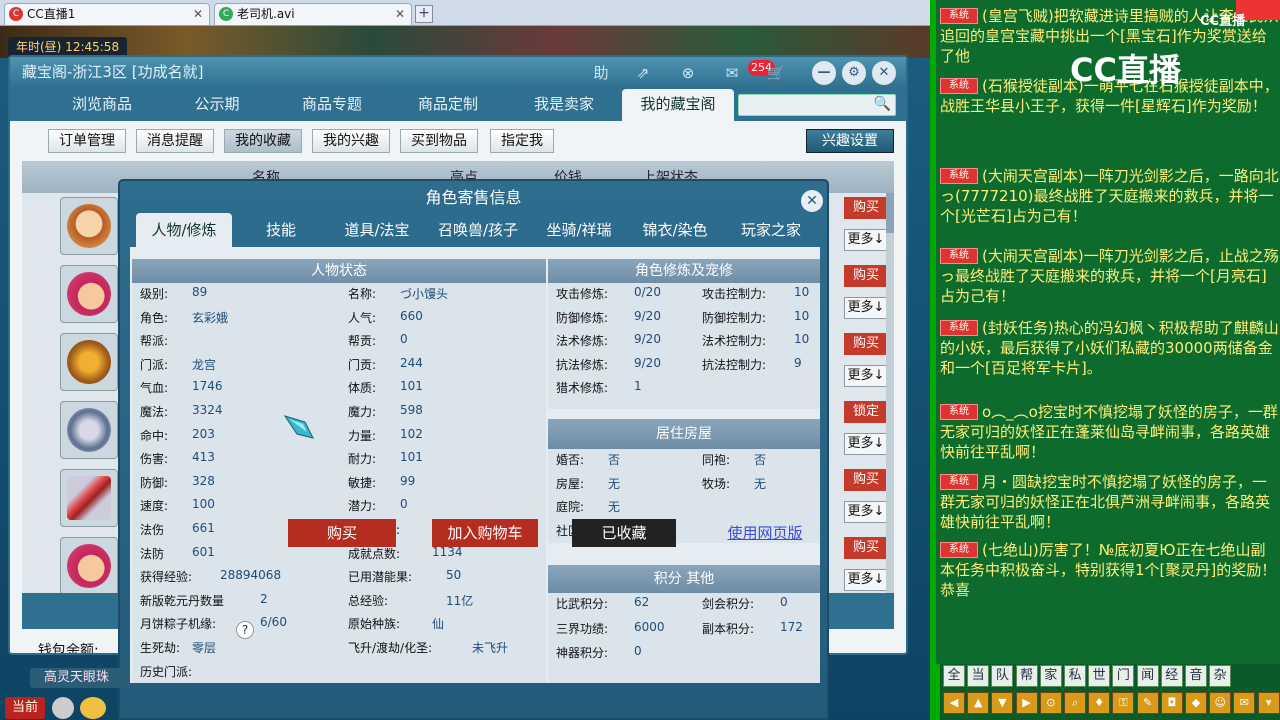  What do you see at coordinates (1244, 703) in the screenshot?
I see `chat-tool-icon: ✉` at bounding box center [1244, 703].